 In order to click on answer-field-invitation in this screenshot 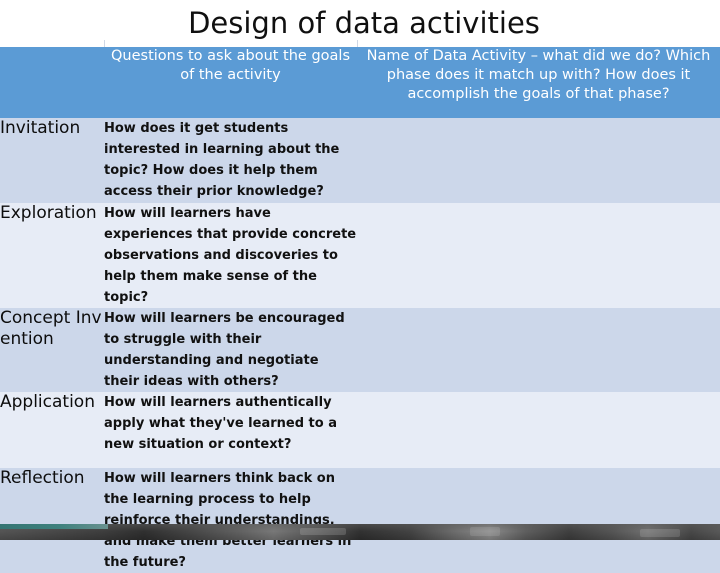, I will do `click(538, 160)`.